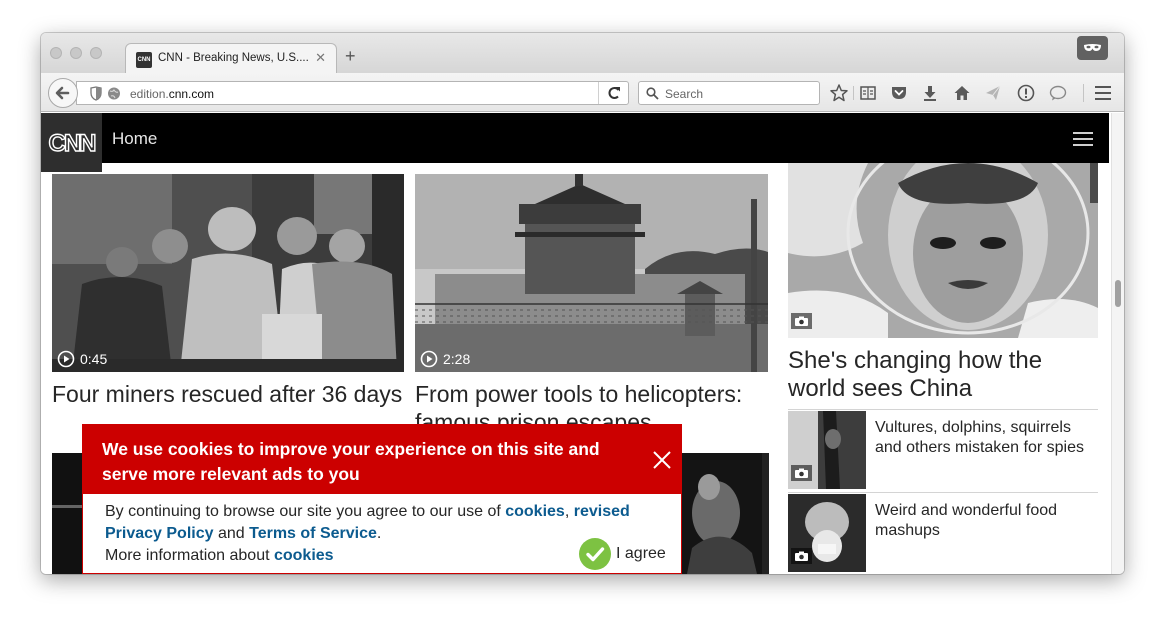 The width and height of the screenshot is (1165, 624). Describe the element at coordinates (231, 533) in the screenshot. I see `cookie-text: and` at that location.